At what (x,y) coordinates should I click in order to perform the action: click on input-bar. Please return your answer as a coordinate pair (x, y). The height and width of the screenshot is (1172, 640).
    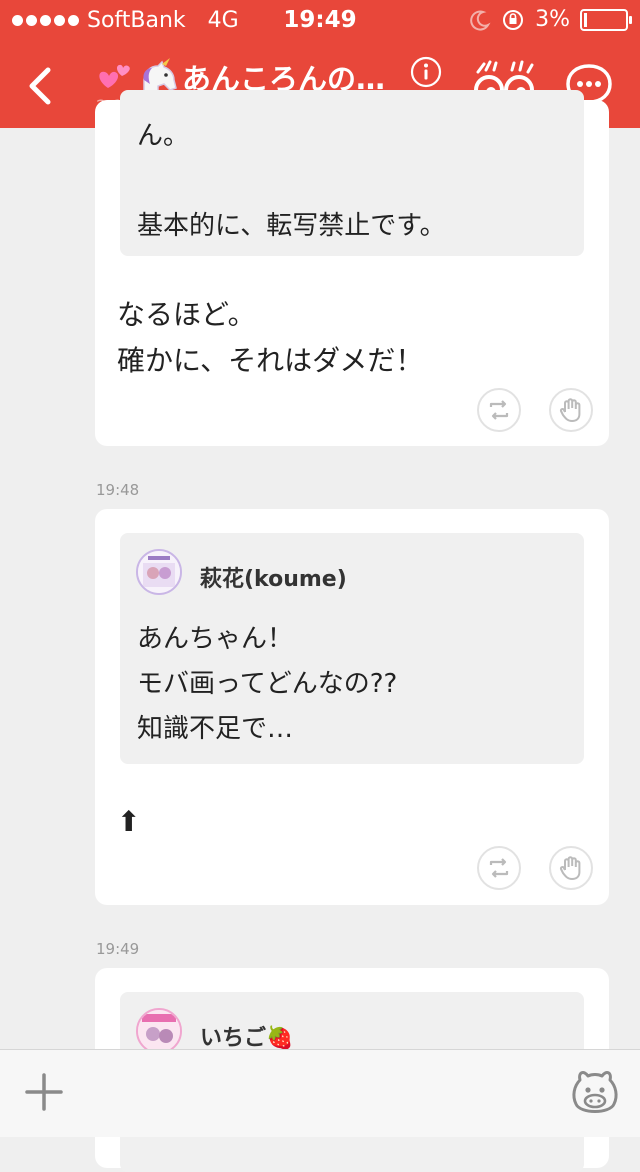
    Looking at the image, I should click on (320, 1093).